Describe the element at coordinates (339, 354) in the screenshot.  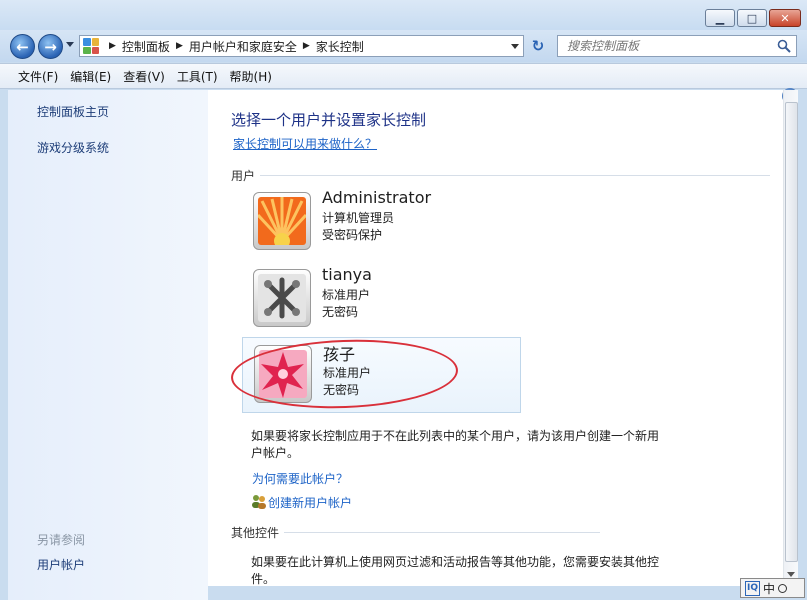
I see `user-name: 孩子` at that location.